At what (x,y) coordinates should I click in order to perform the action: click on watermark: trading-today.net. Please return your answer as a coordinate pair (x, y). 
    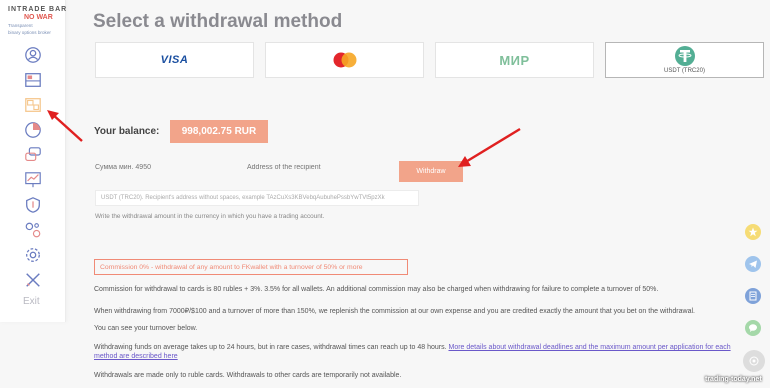
    Looking at the image, I should click on (733, 379).